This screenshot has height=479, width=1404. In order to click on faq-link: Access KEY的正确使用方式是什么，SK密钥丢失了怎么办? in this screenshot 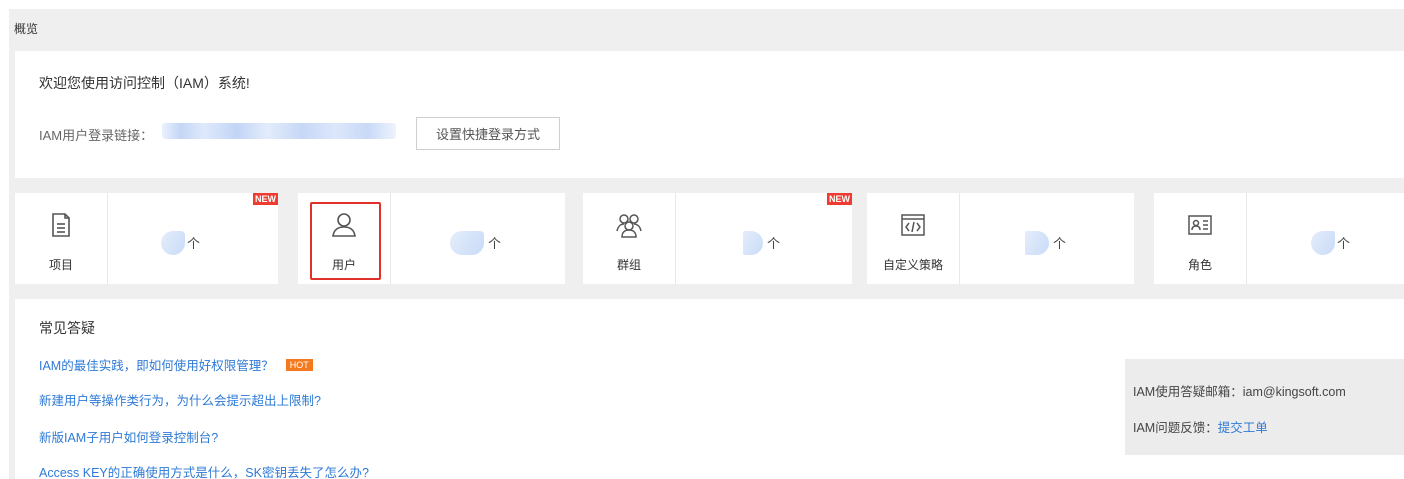, I will do `click(204, 470)`.